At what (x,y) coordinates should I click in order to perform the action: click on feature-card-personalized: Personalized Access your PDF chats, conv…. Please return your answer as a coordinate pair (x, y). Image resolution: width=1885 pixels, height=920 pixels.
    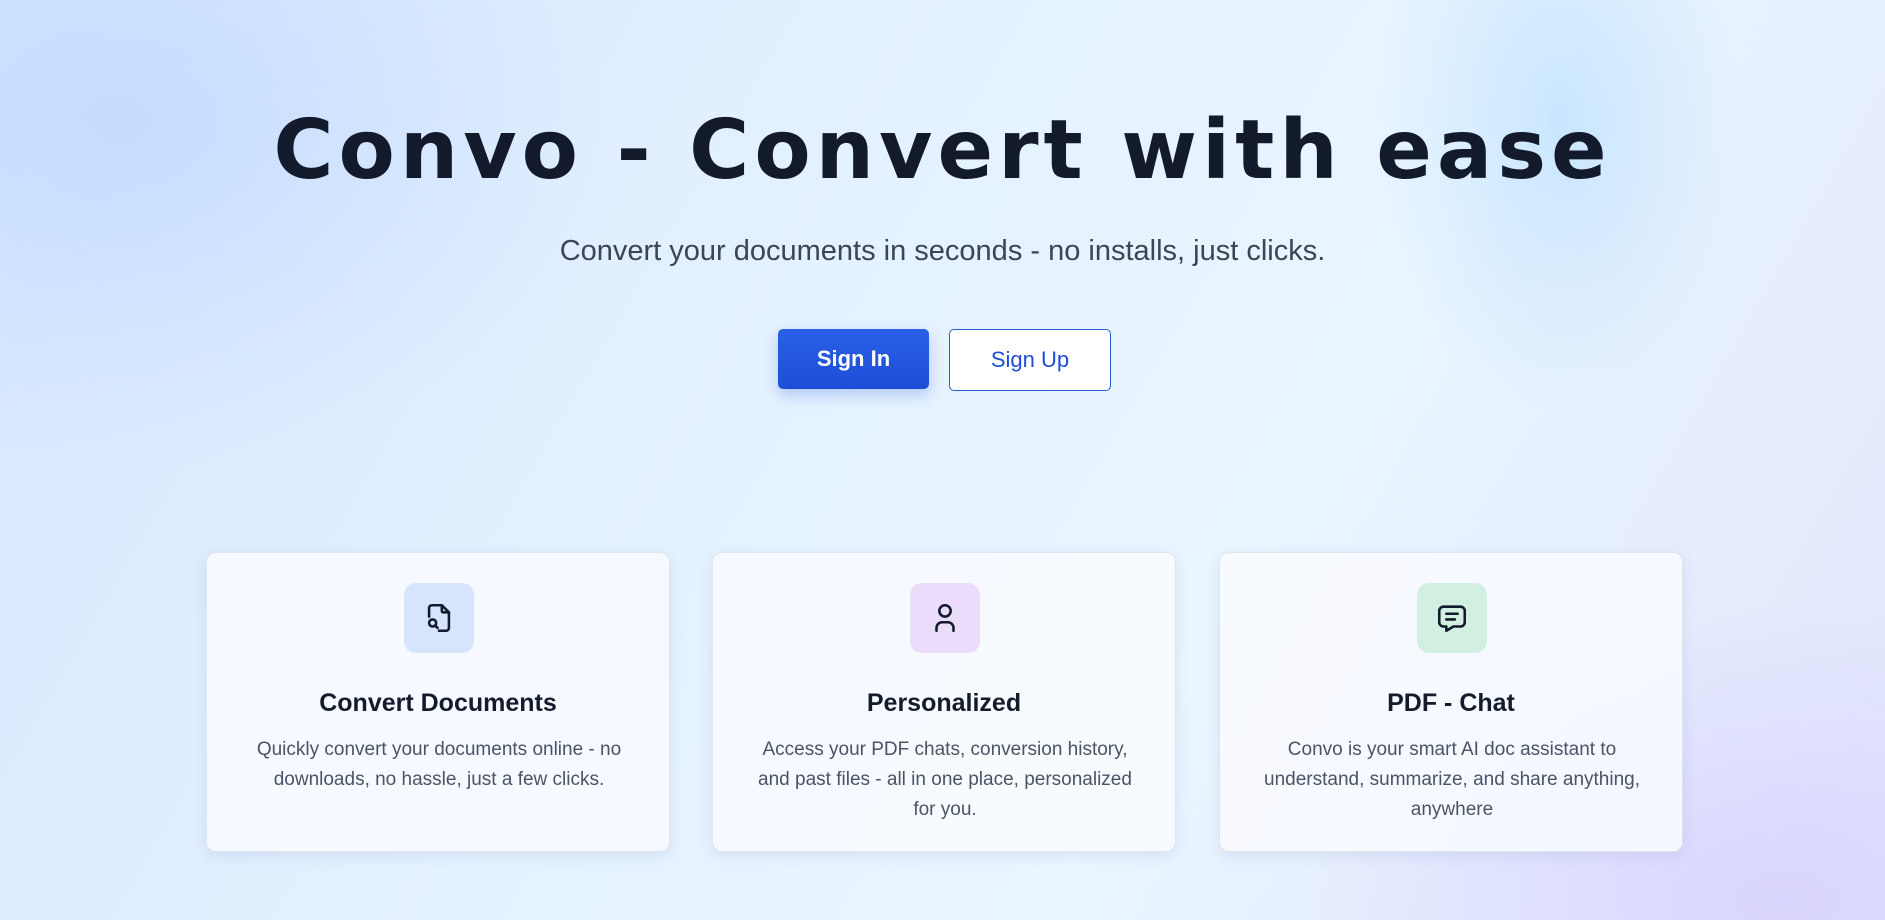
    Looking at the image, I should click on (944, 702).